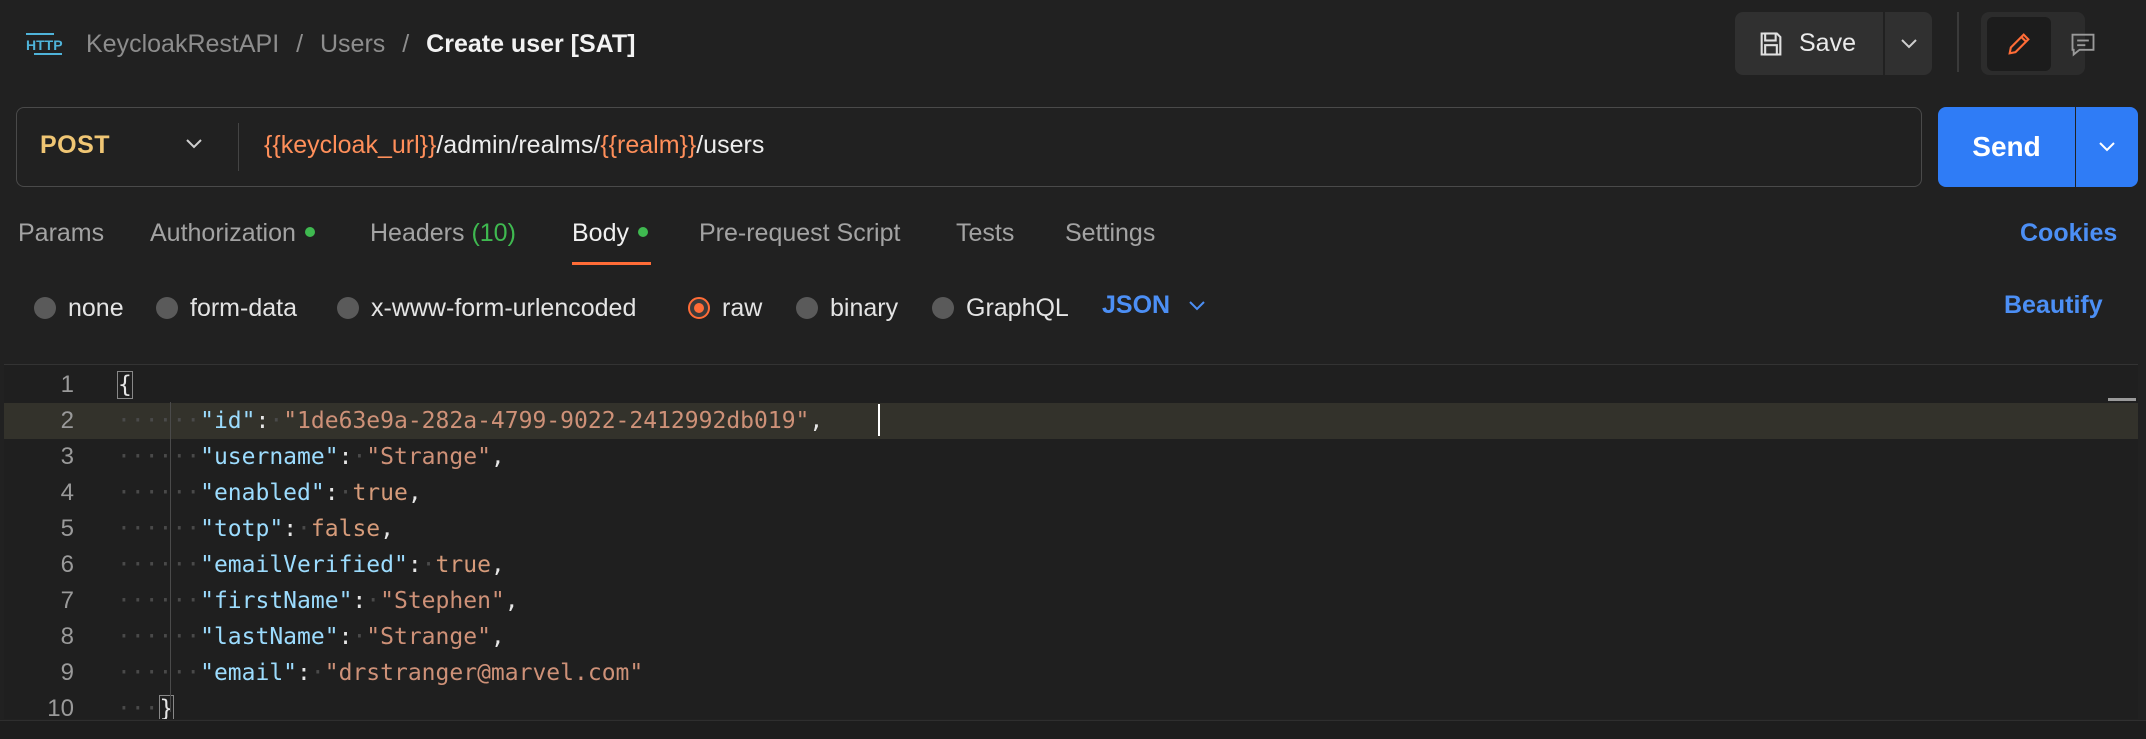 The image size is (2146, 739). I want to click on comments-button, so click(2083, 44).